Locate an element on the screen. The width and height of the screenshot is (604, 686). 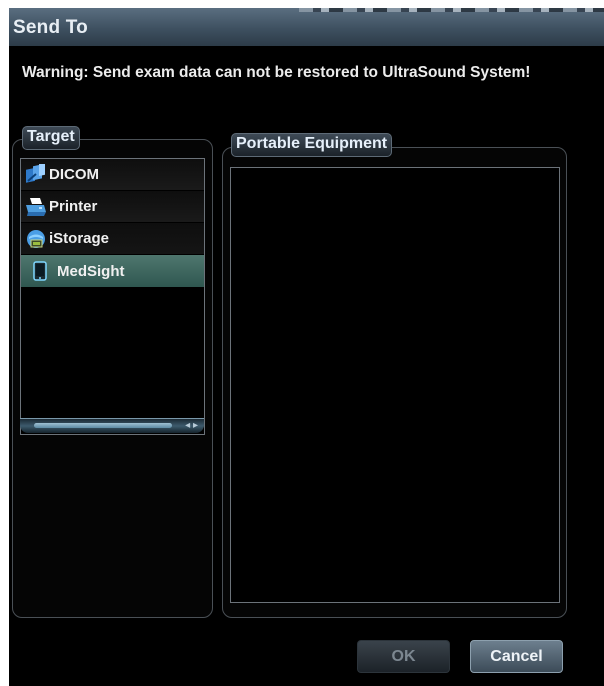
portable-group-label: Portable Equipment is located at coordinates (312, 145).